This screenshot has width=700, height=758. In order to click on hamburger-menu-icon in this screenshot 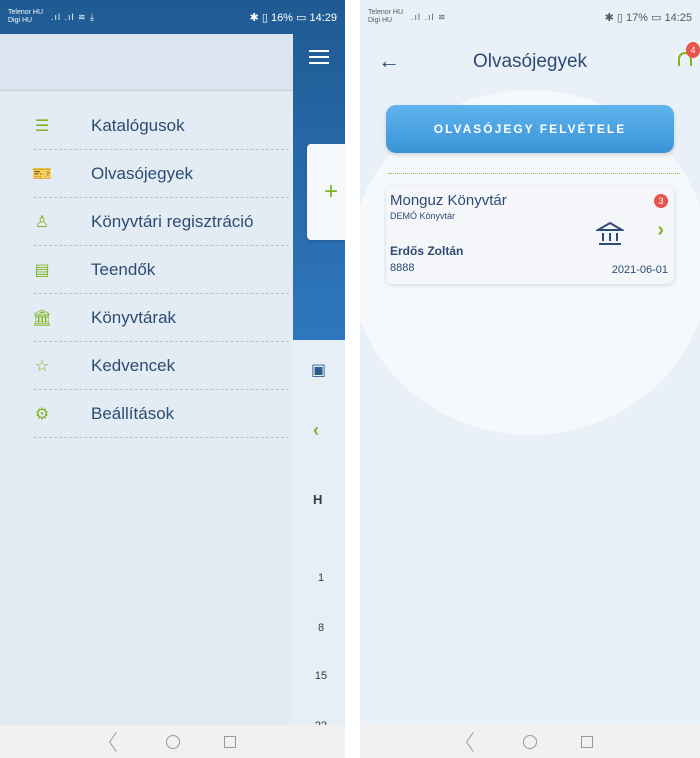, I will do `click(319, 57)`.